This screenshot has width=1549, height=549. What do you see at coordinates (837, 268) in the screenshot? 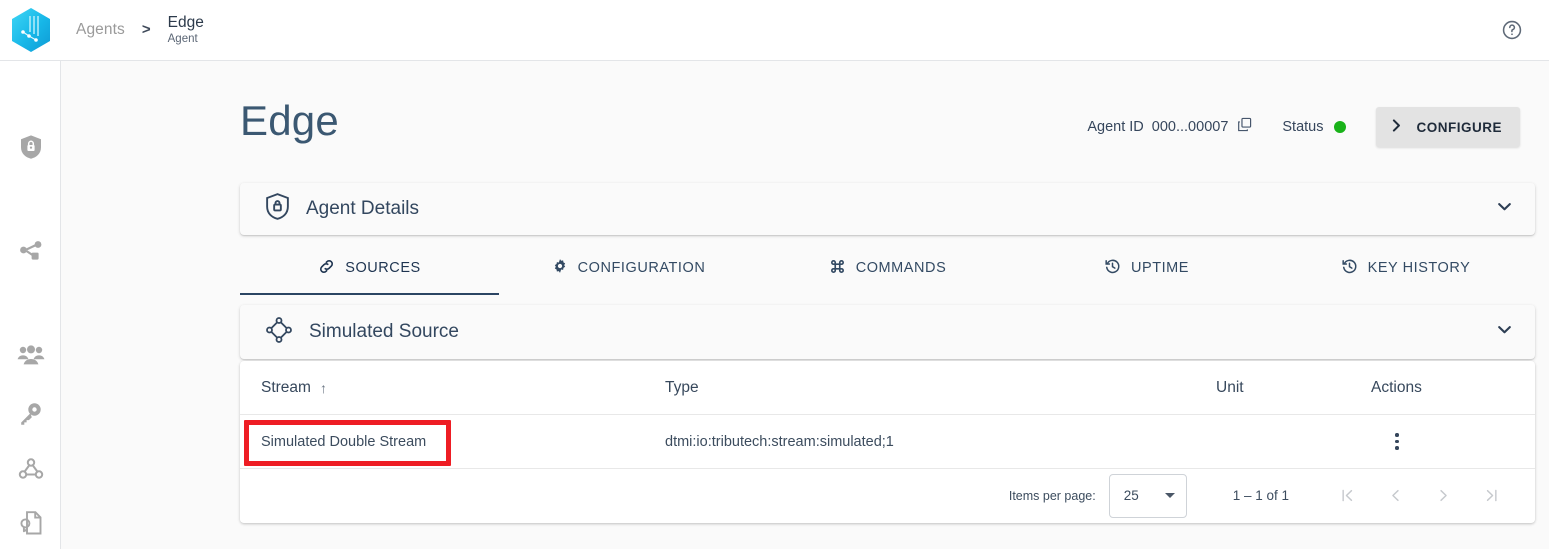
I see `command-icon` at bounding box center [837, 268].